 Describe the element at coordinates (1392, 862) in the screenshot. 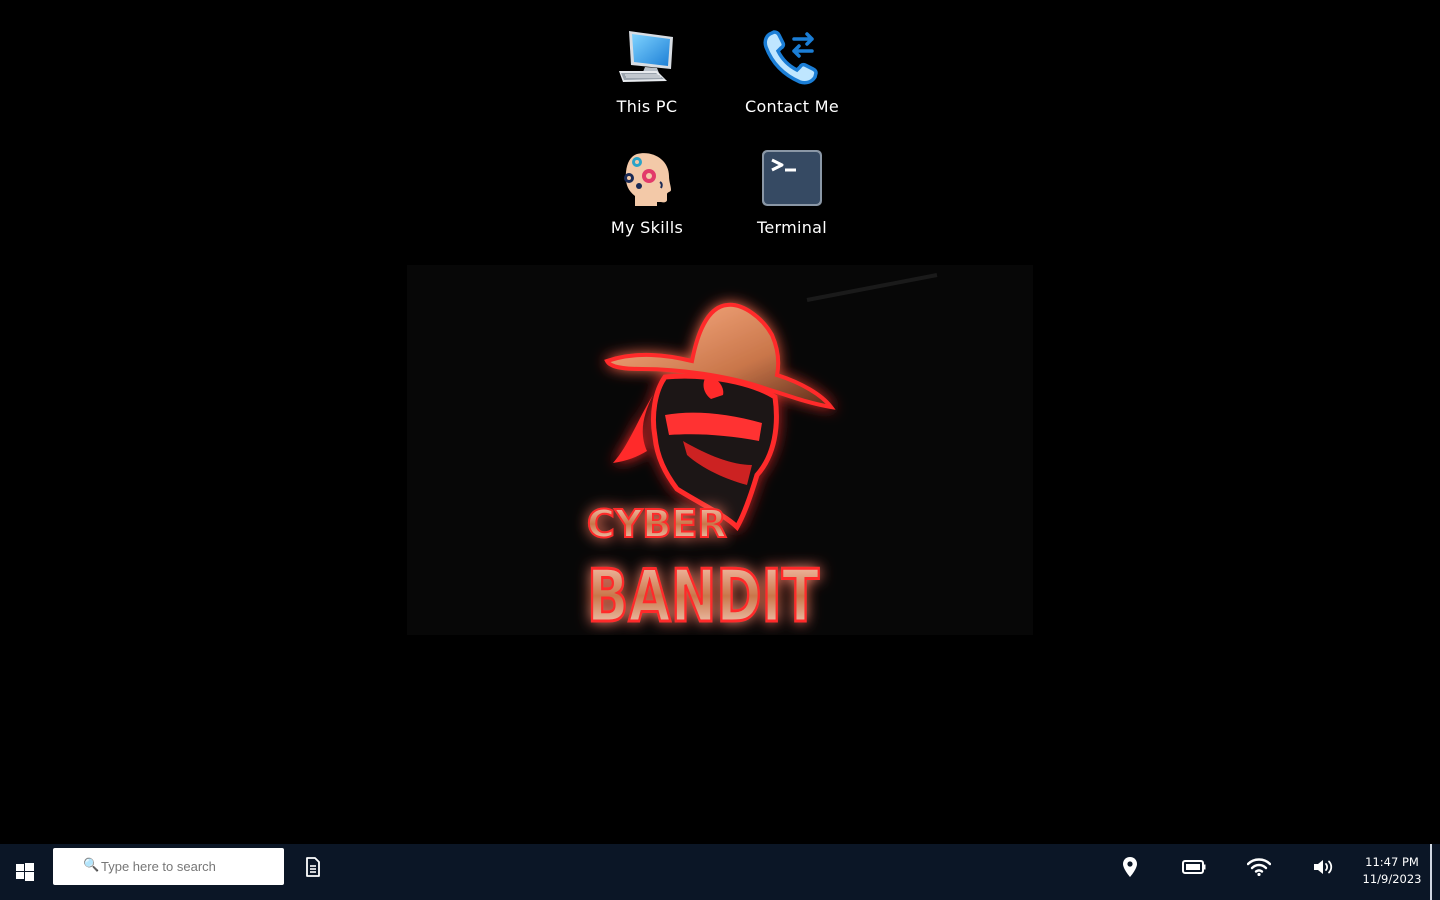

I see `clock-time: 11:47 PM` at that location.